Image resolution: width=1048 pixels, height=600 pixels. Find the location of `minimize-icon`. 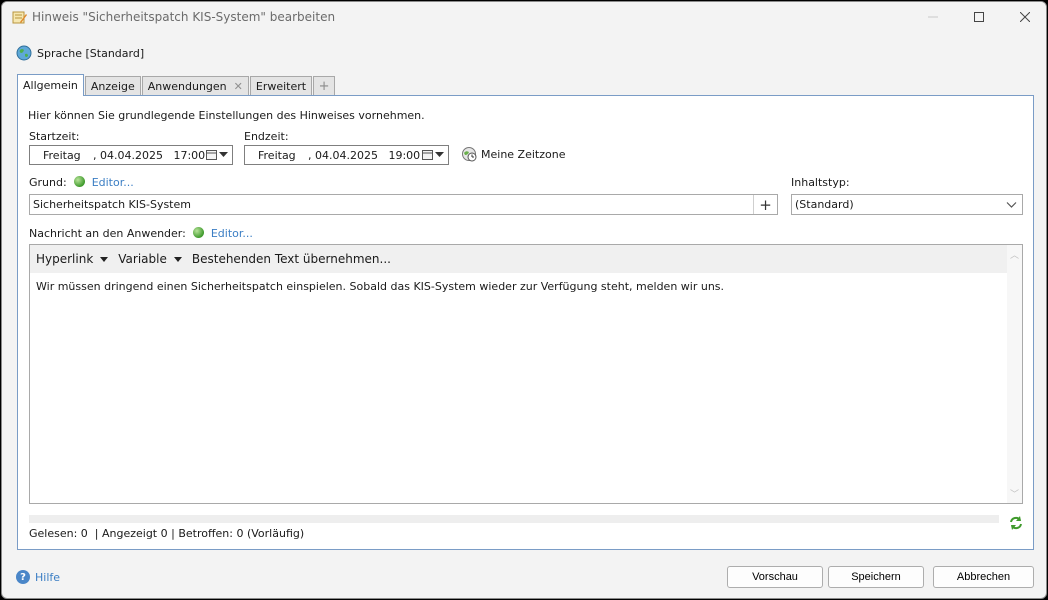

minimize-icon is located at coordinates (933, 17).